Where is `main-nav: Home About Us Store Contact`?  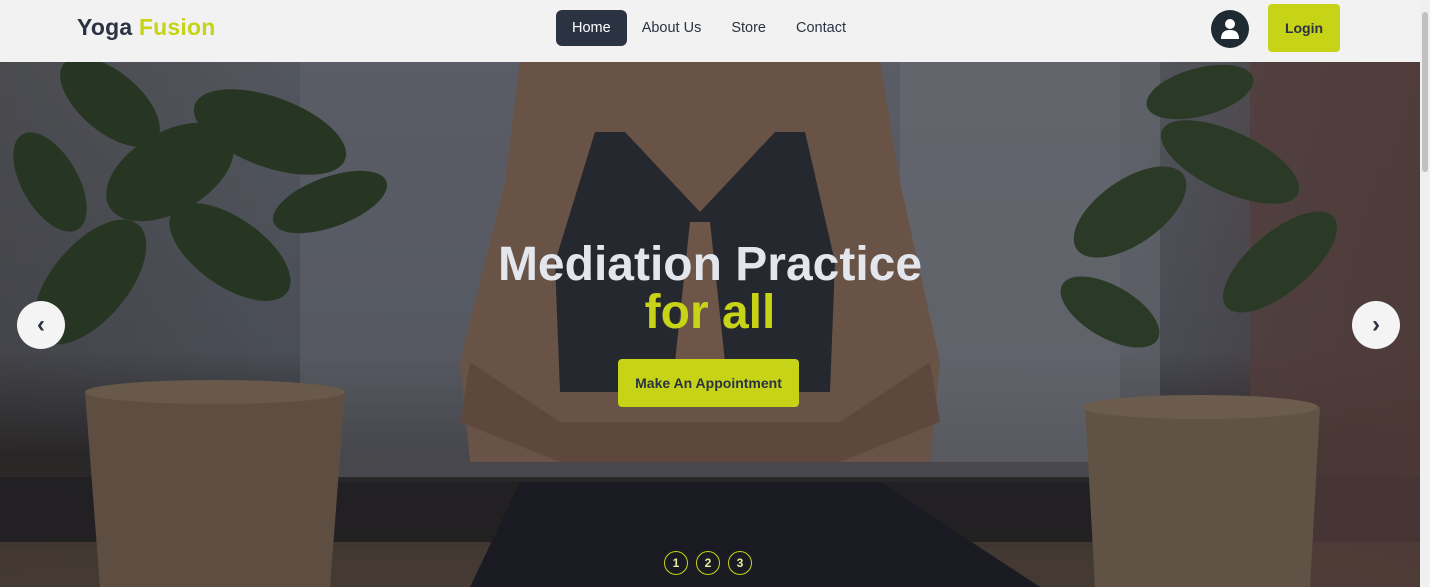 main-nav: Home About Us Store Contact is located at coordinates (708, 28).